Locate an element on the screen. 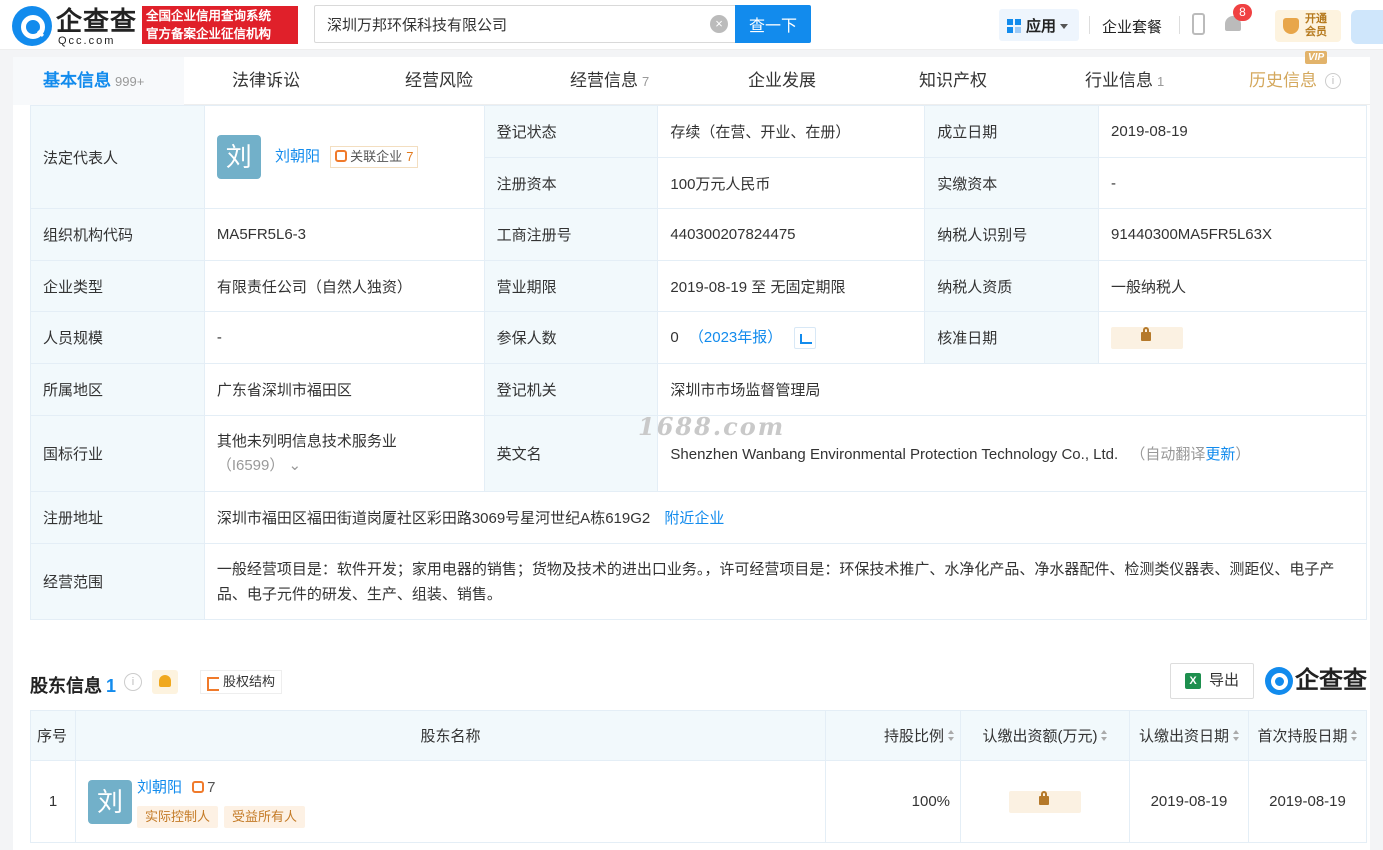 The height and width of the screenshot is (850, 1383). reg-capital-value: 100万元人民币 is located at coordinates (791, 183).